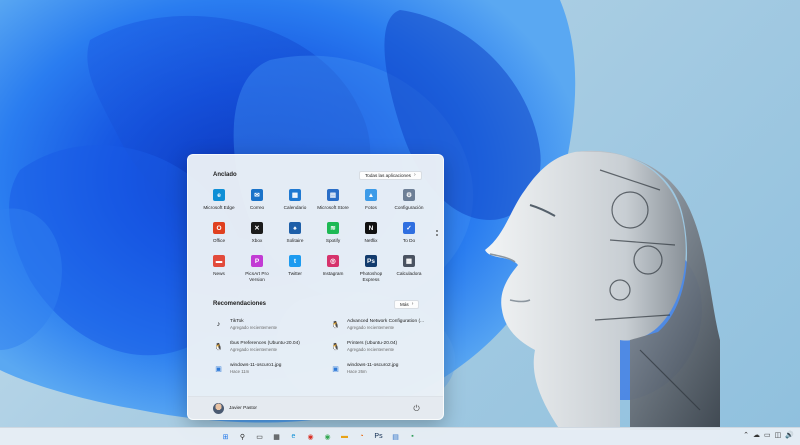 This screenshot has height=445, width=800. Describe the element at coordinates (409, 228) in the screenshot. I see `todo-icon: ✓` at that location.